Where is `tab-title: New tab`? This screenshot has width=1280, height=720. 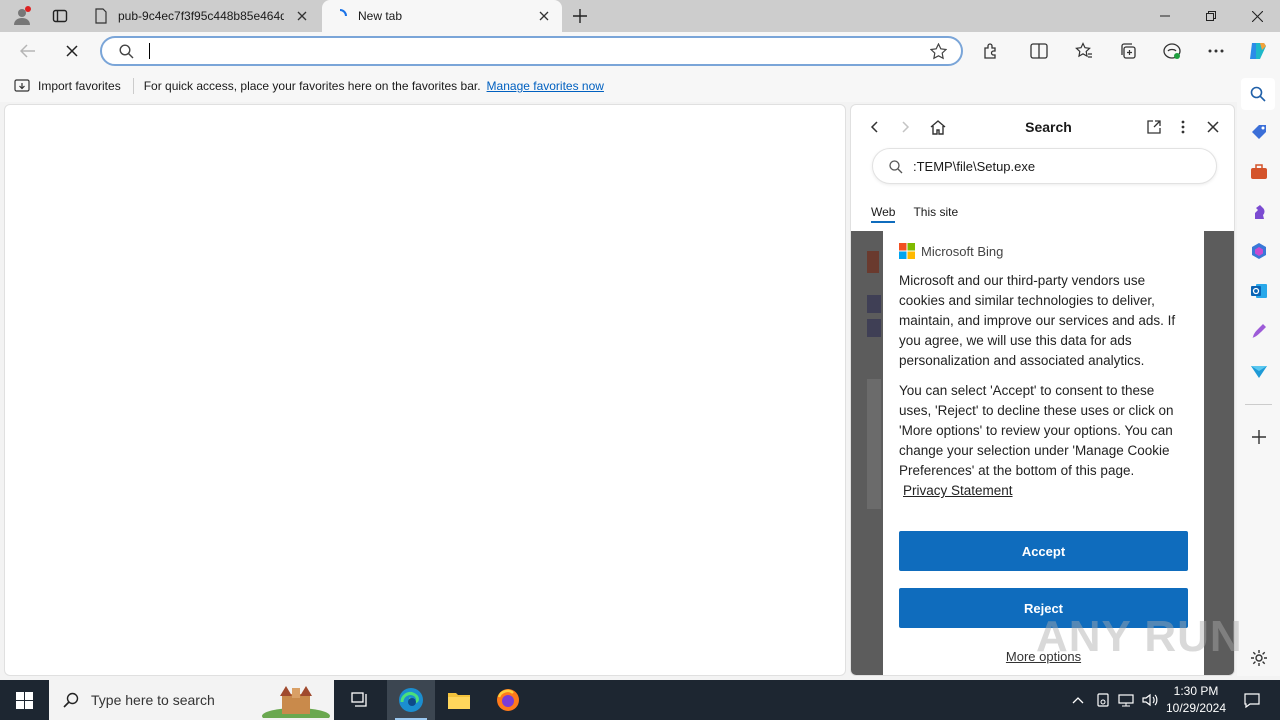 tab-title: New tab is located at coordinates (380, 16).